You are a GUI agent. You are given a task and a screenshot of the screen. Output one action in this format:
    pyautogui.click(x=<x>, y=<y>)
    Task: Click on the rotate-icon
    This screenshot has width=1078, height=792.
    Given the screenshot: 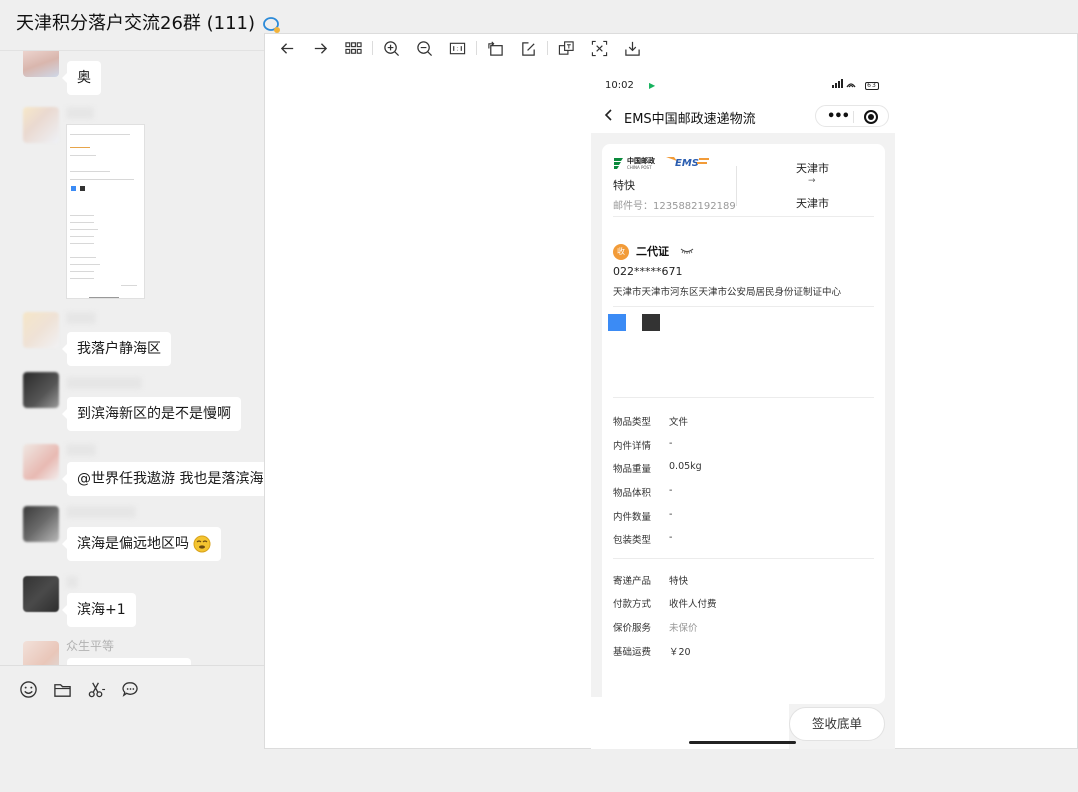 What is the action you would take?
    pyautogui.click(x=495, y=48)
    